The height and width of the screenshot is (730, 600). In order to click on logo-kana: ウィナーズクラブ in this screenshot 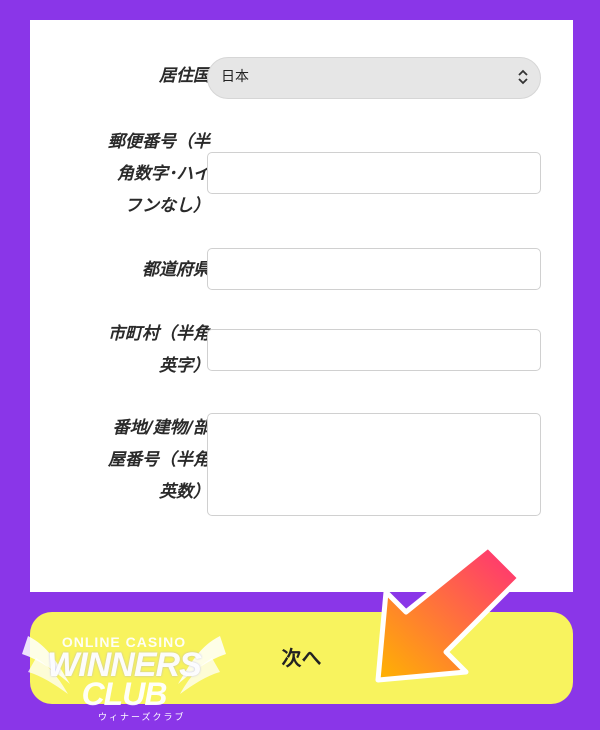, I will do `click(142, 718)`.